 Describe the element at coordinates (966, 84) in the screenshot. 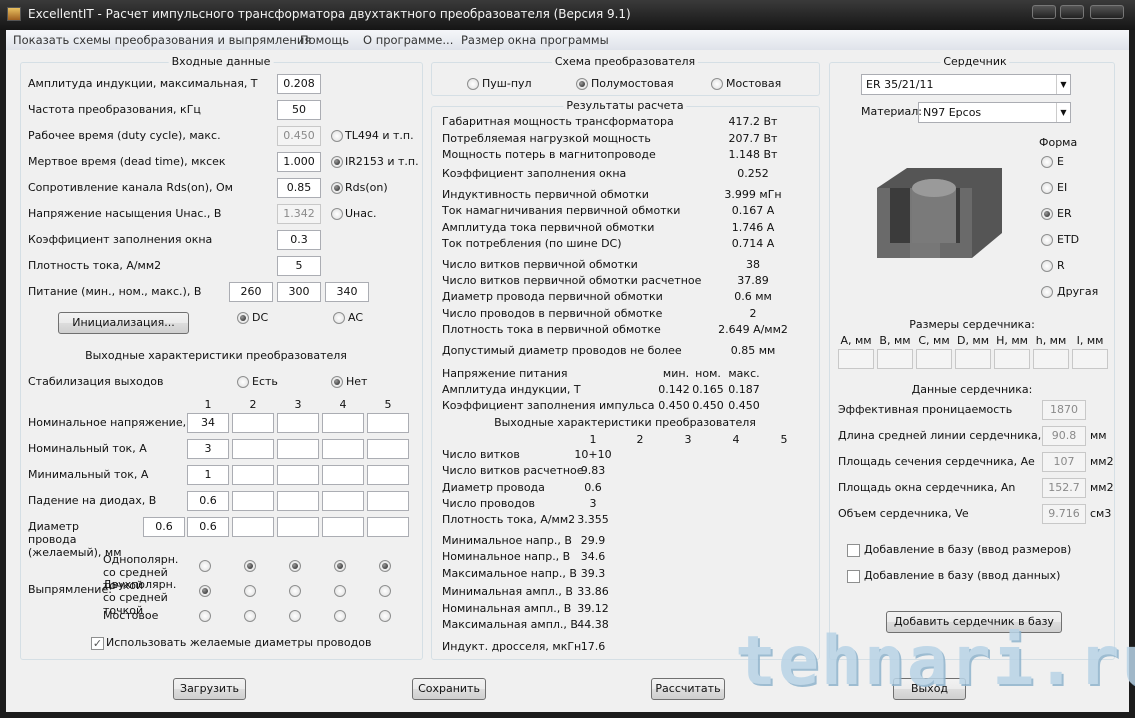

I see `core-select: ER 35/21/11 ▼` at that location.